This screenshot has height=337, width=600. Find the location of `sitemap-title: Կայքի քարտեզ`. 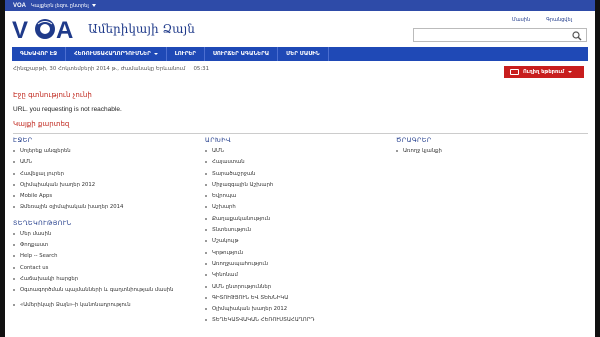

sitemap-title: Կայքի քարտեզ is located at coordinates (41, 124).